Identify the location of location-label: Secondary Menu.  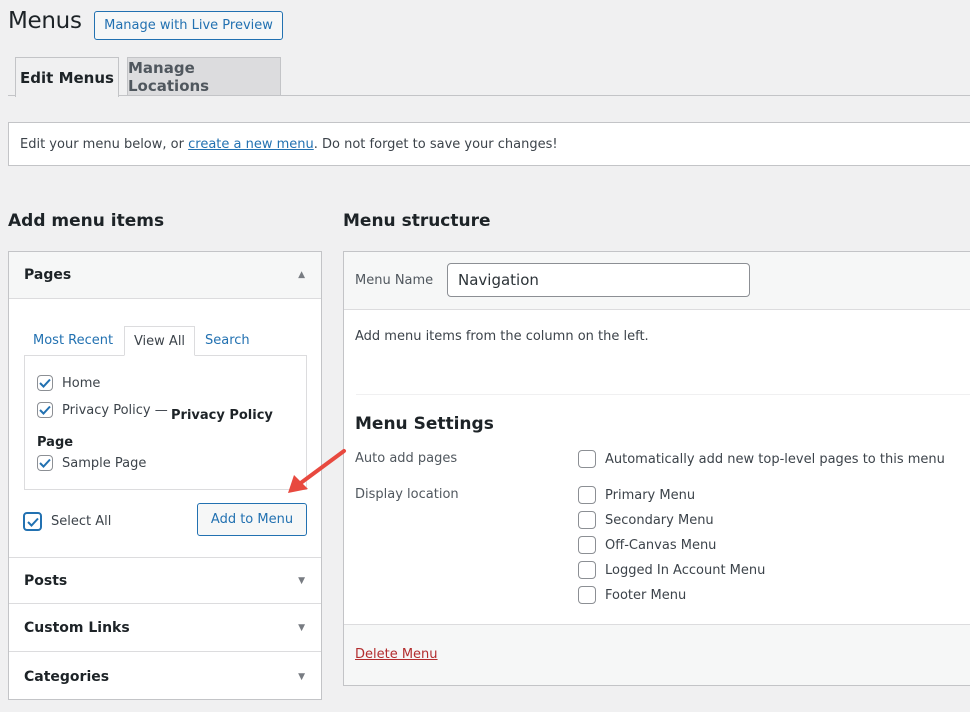
(659, 520).